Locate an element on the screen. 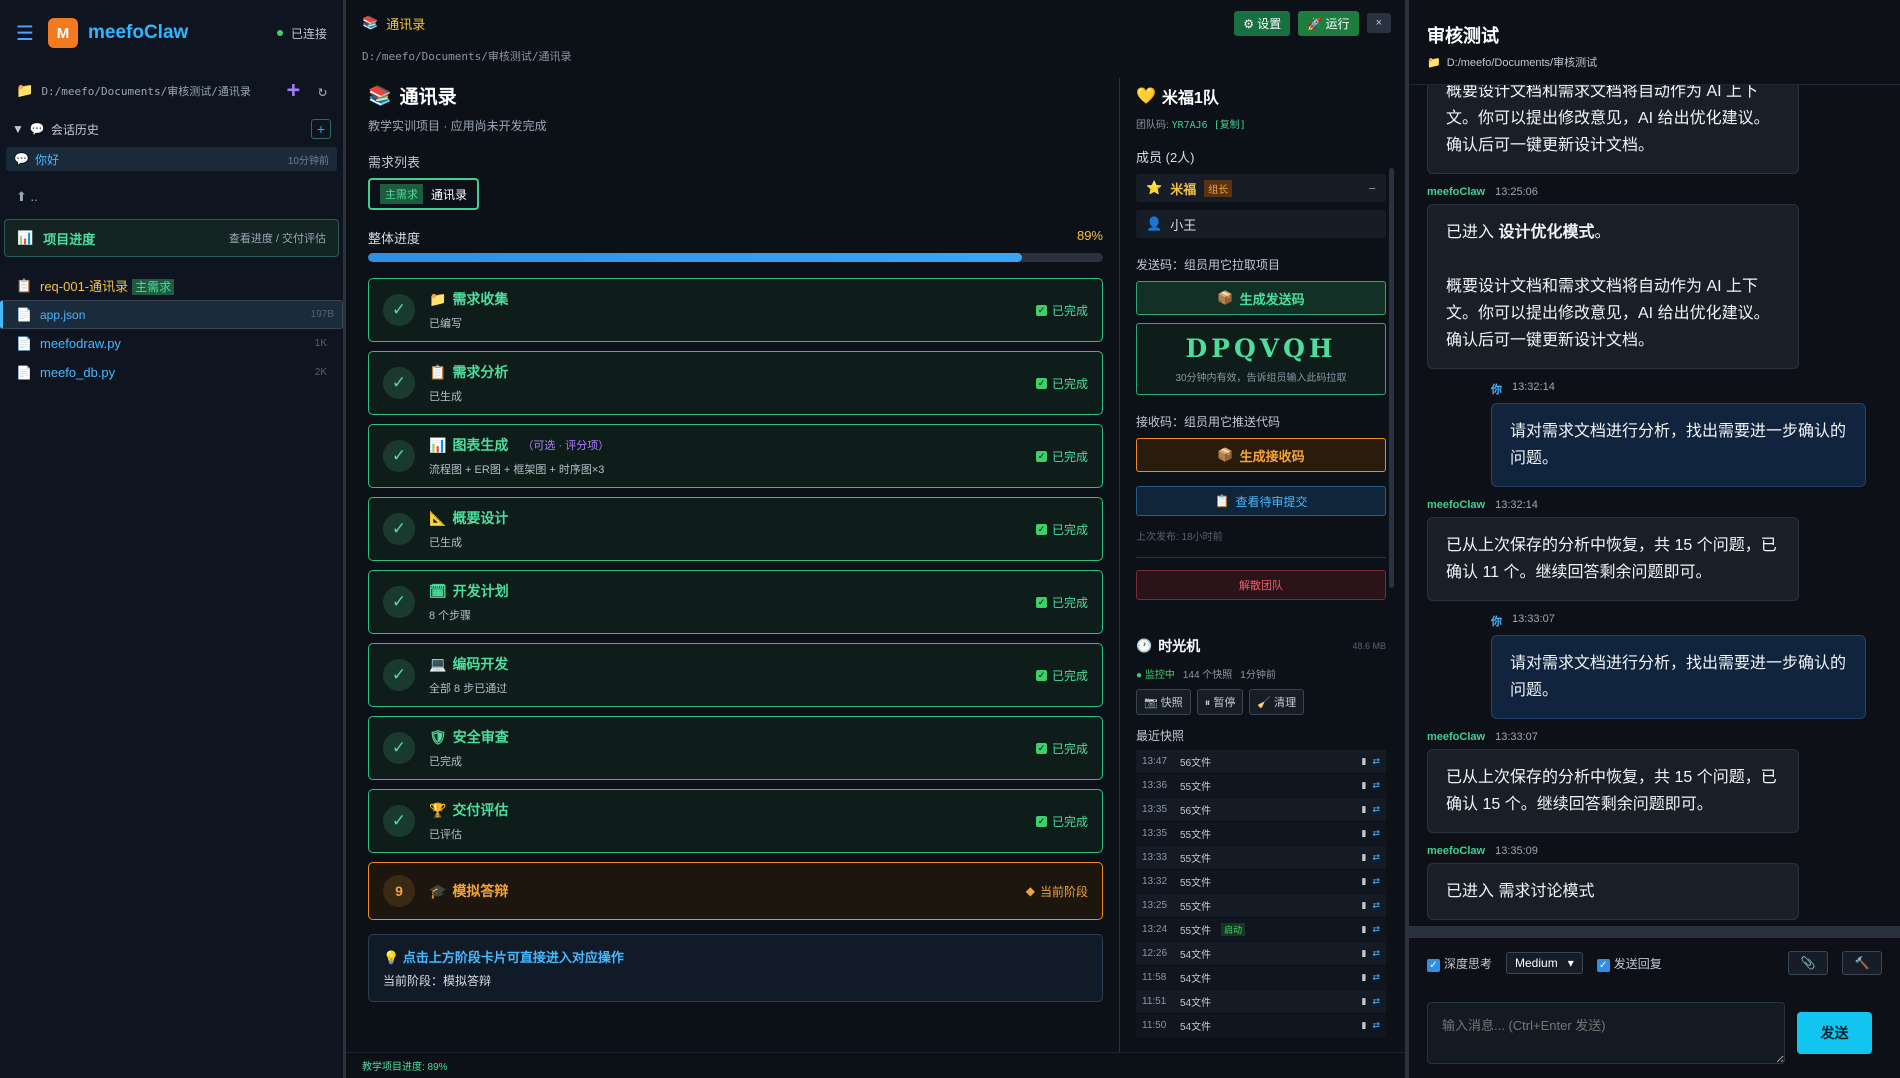  req-chip: 主需求 通讯录 is located at coordinates (424, 194).